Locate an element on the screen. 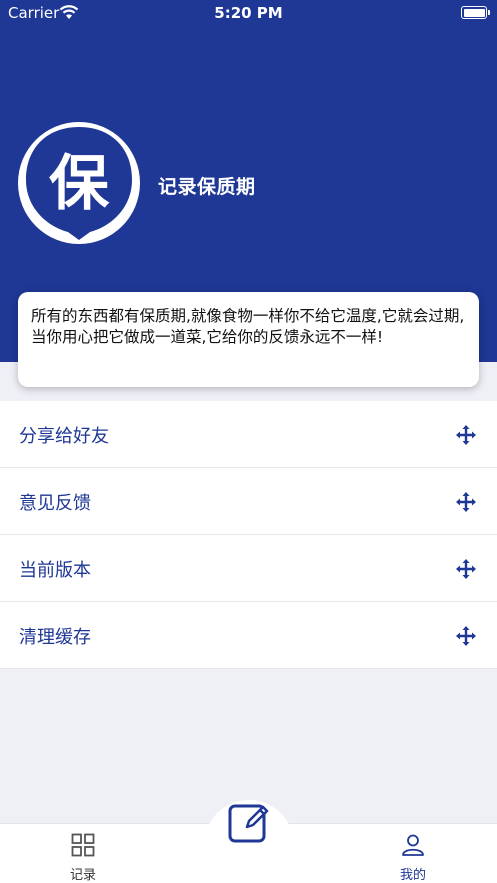  menu-item-version: 当前版本 is located at coordinates (248, 568).